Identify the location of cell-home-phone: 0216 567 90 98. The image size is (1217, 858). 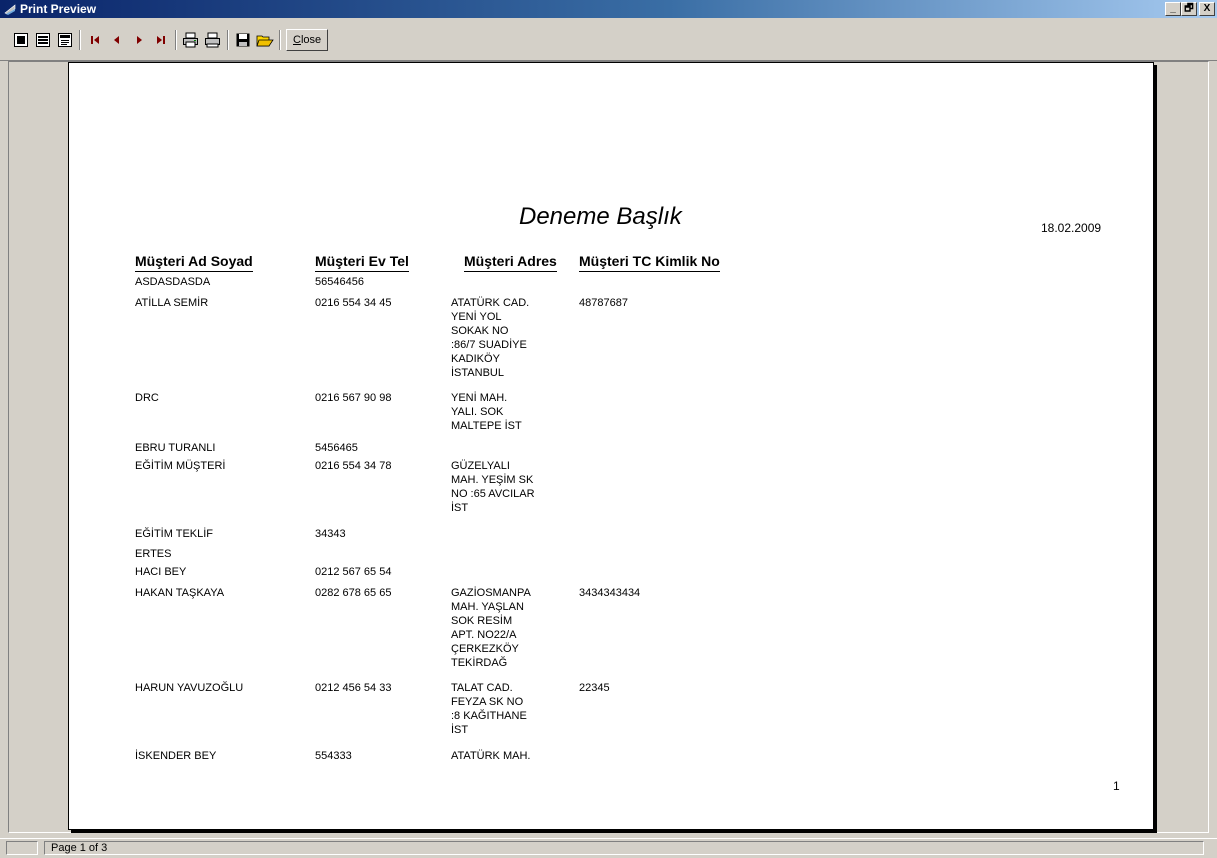
(353, 398).